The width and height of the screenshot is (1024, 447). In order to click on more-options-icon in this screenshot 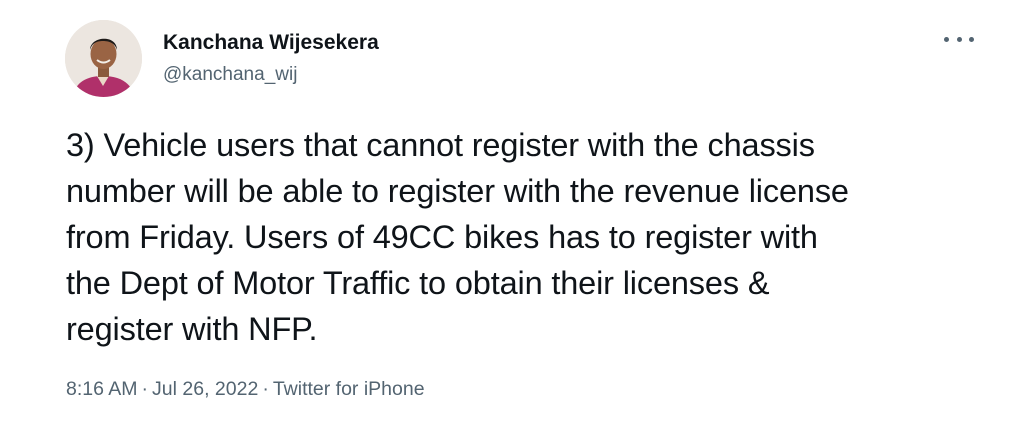, I will do `click(959, 39)`.